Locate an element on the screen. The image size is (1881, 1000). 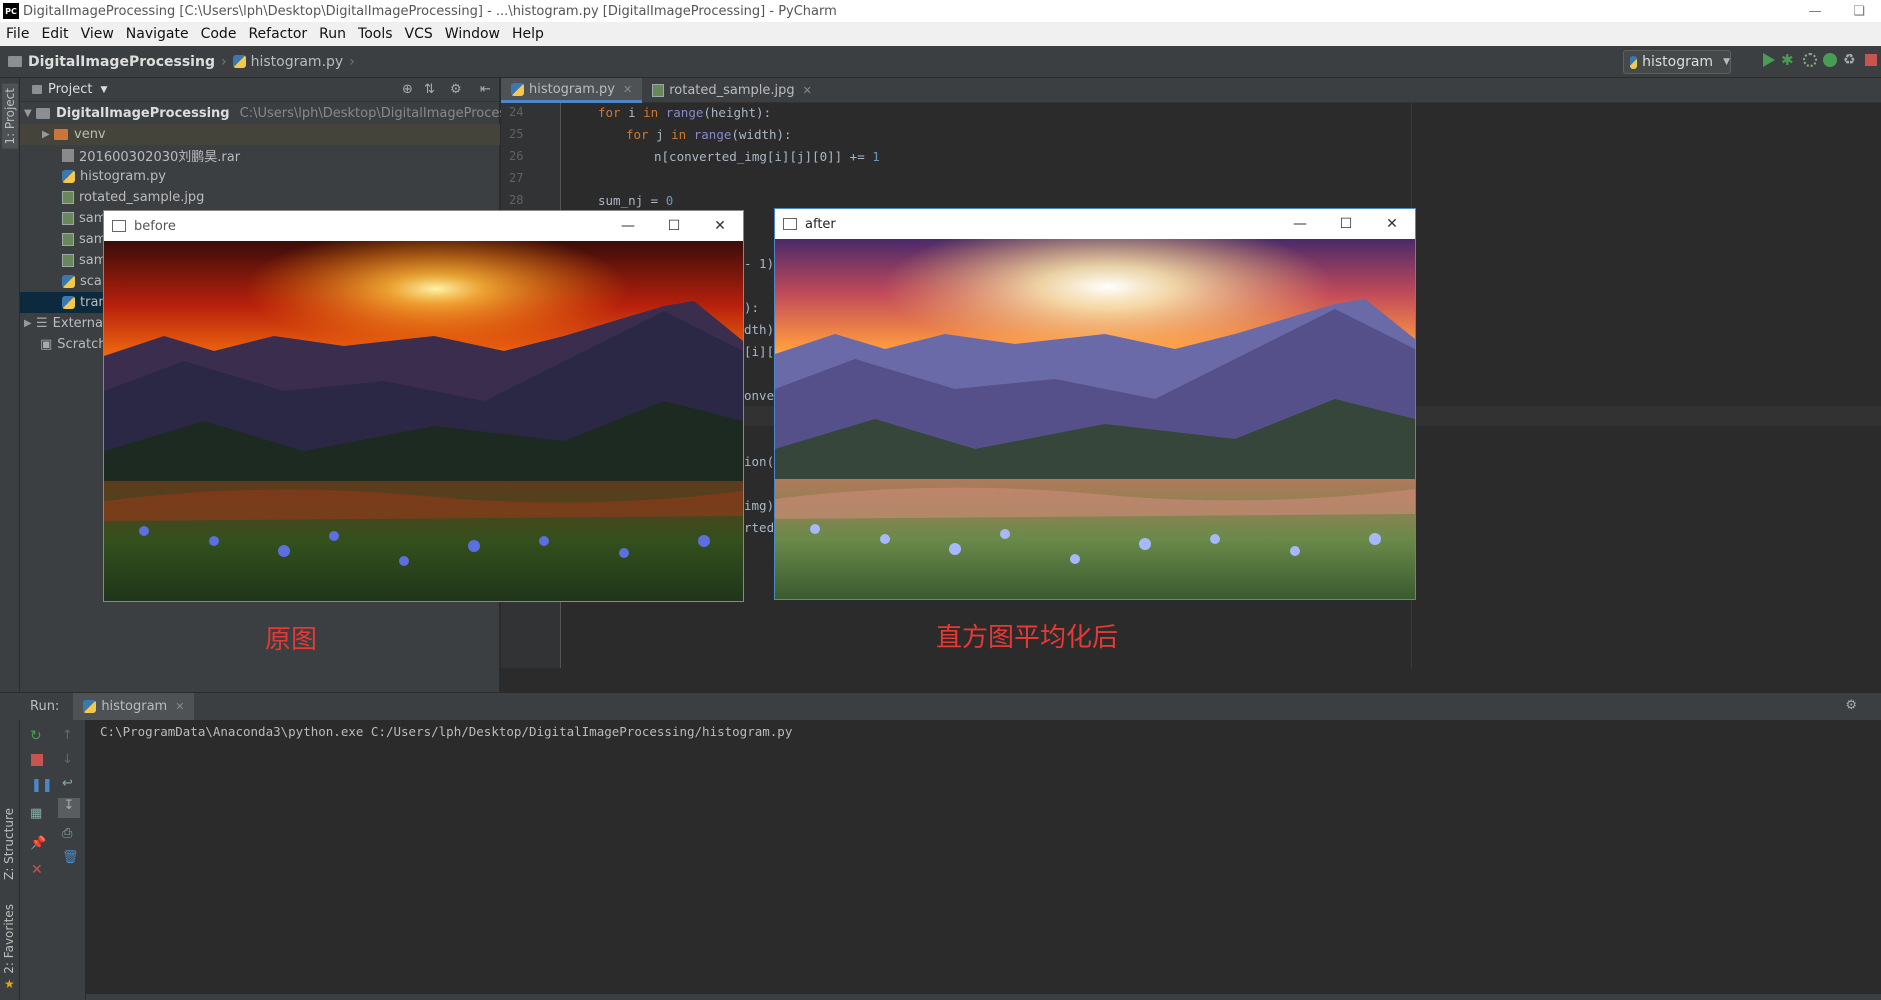
breadcrumb-project: DigitalImageProcessing › is located at coordinates (120, 62).